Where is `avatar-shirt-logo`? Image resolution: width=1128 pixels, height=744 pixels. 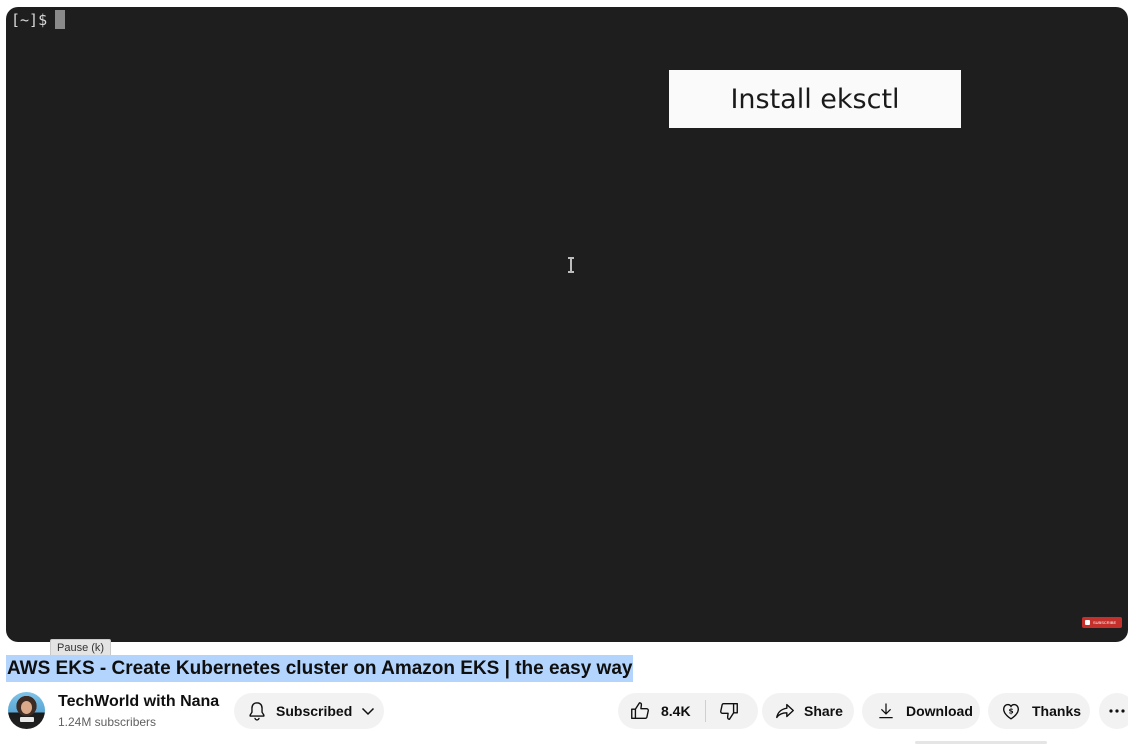
avatar-shirt-logo is located at coordinates (27, 719).